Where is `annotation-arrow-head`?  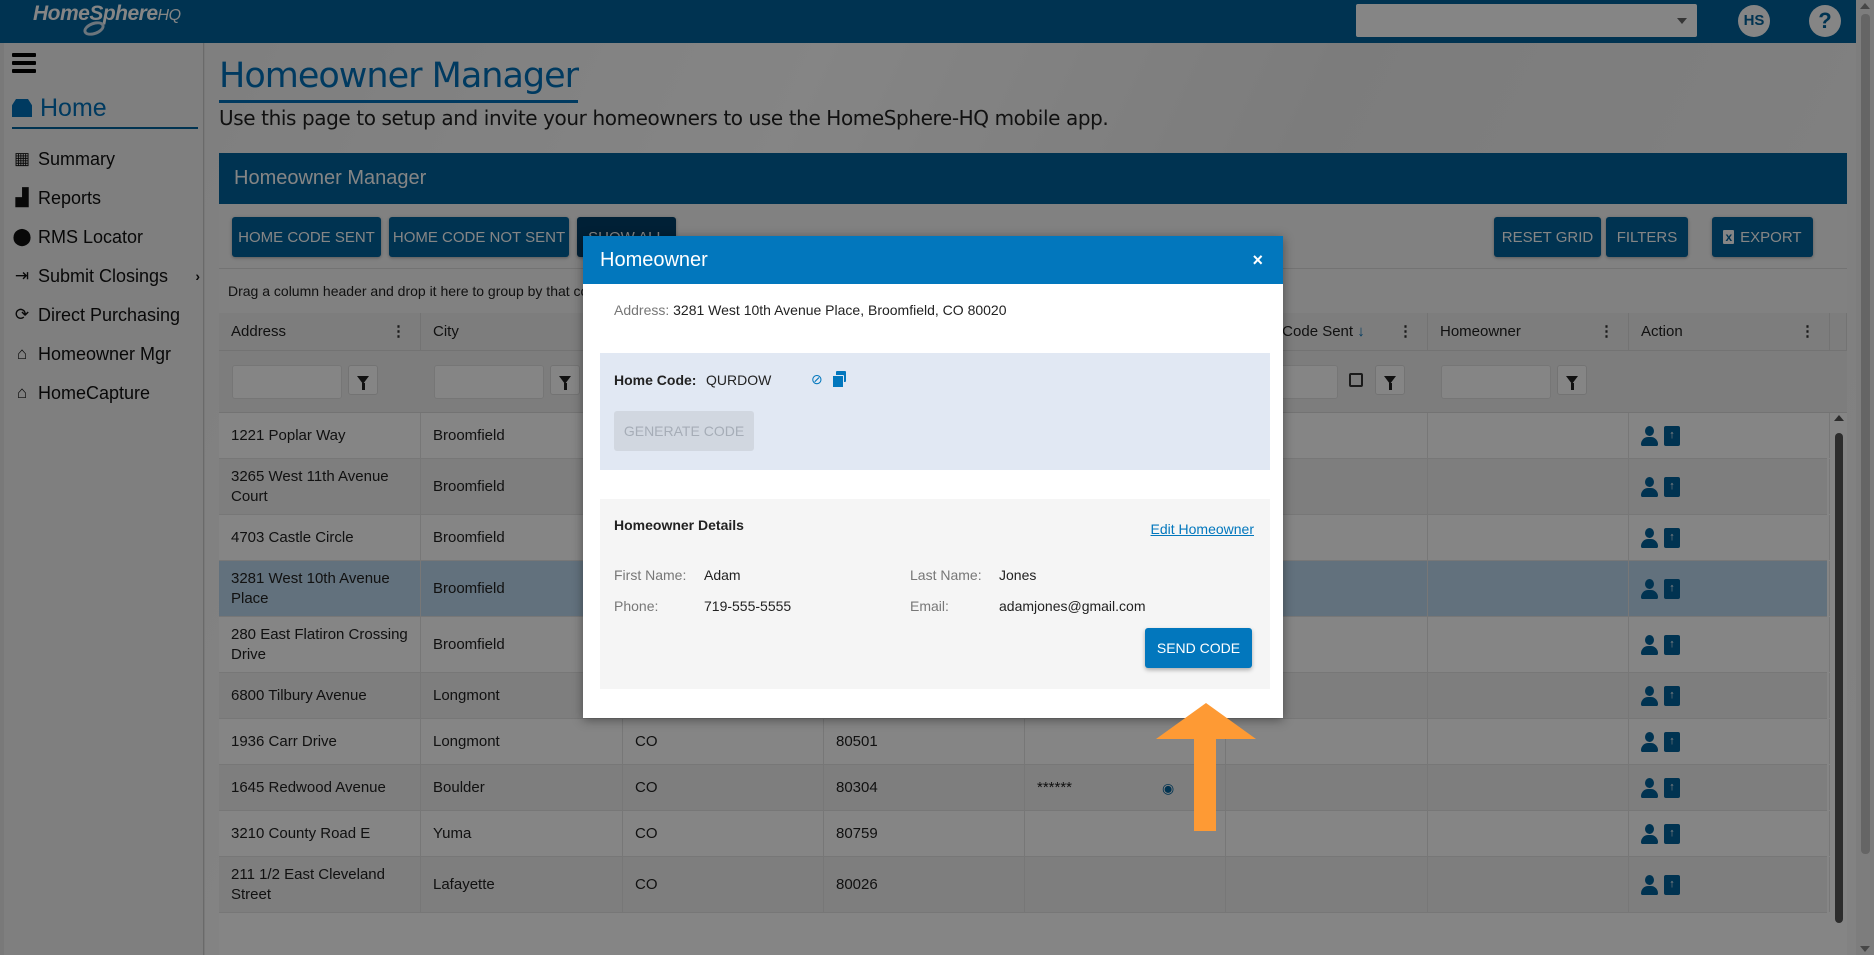
annotation-arrow-head is located at coordinates (1206, 721).